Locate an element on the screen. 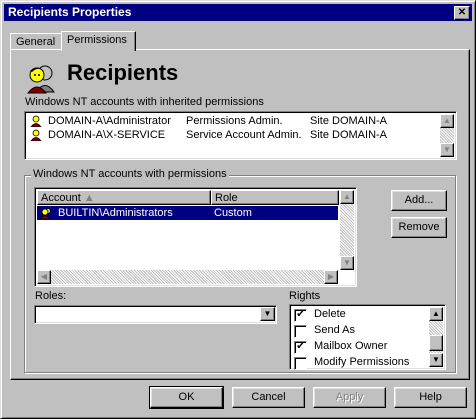 The height and width of the screenshot is (419, 476). people-icon is located at coordinates (40, 79).